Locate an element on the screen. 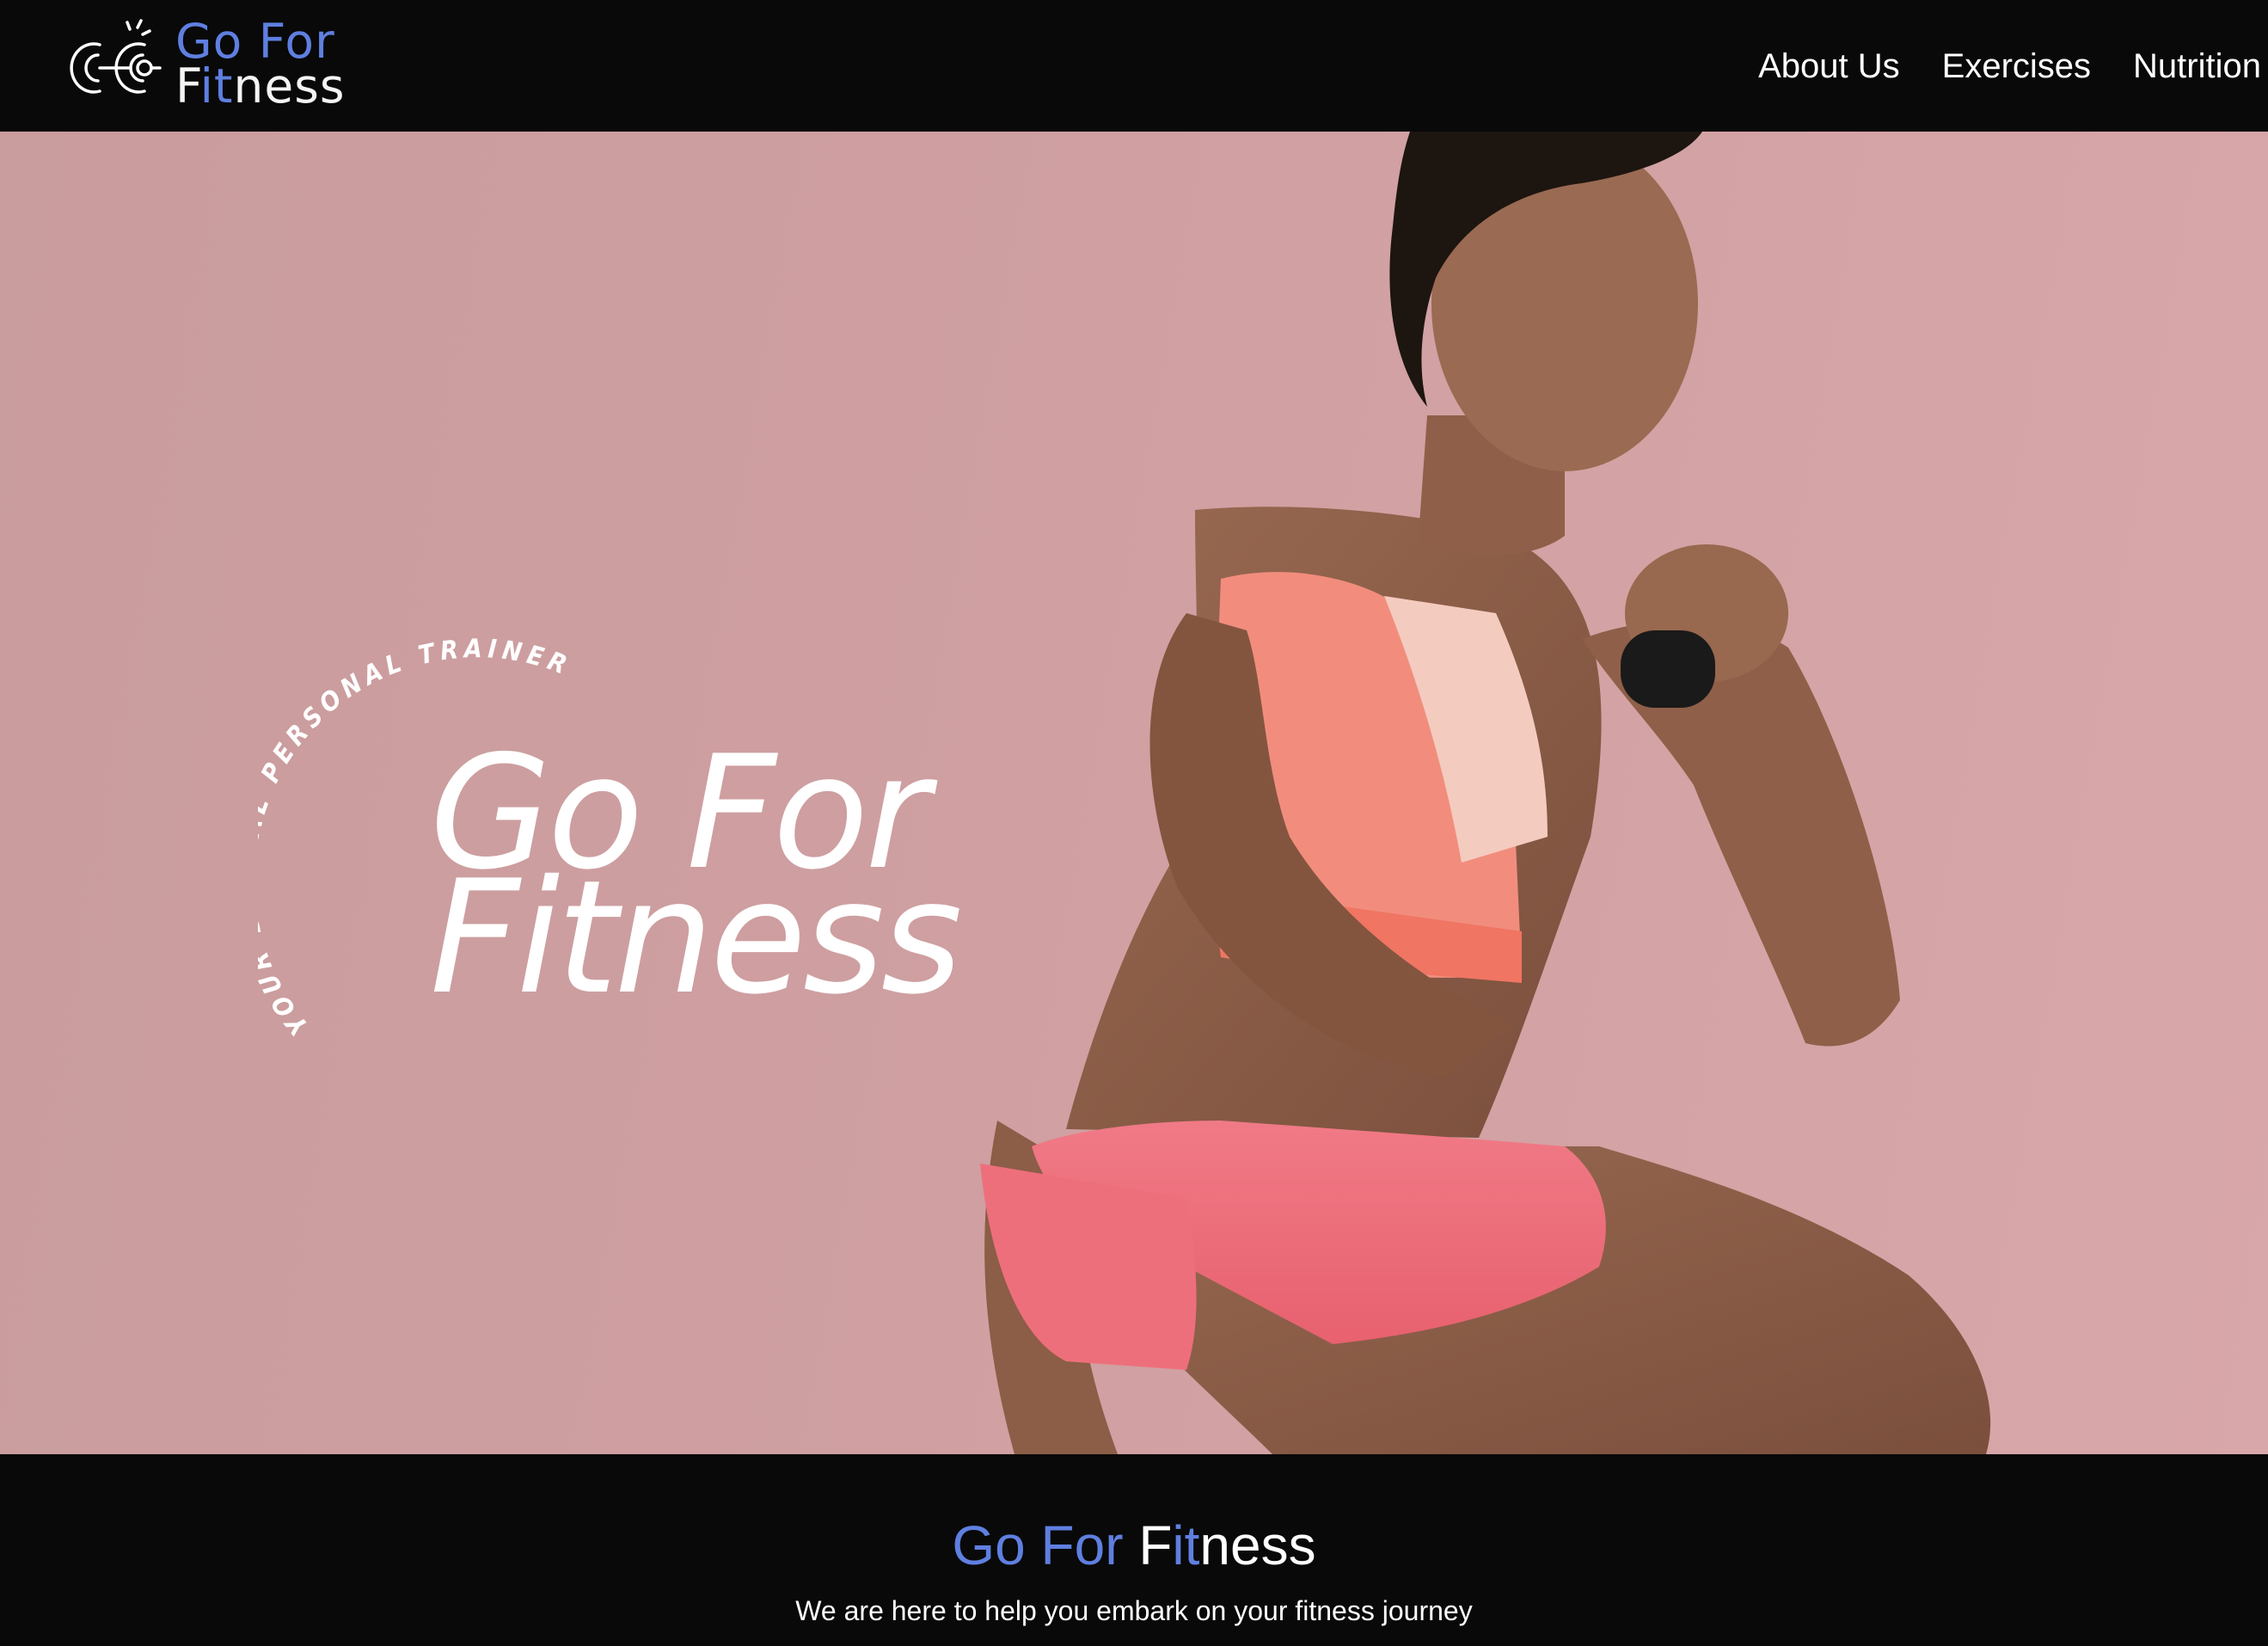  intro-title-go-for: Go For is located at coordinates (1045, 1545).